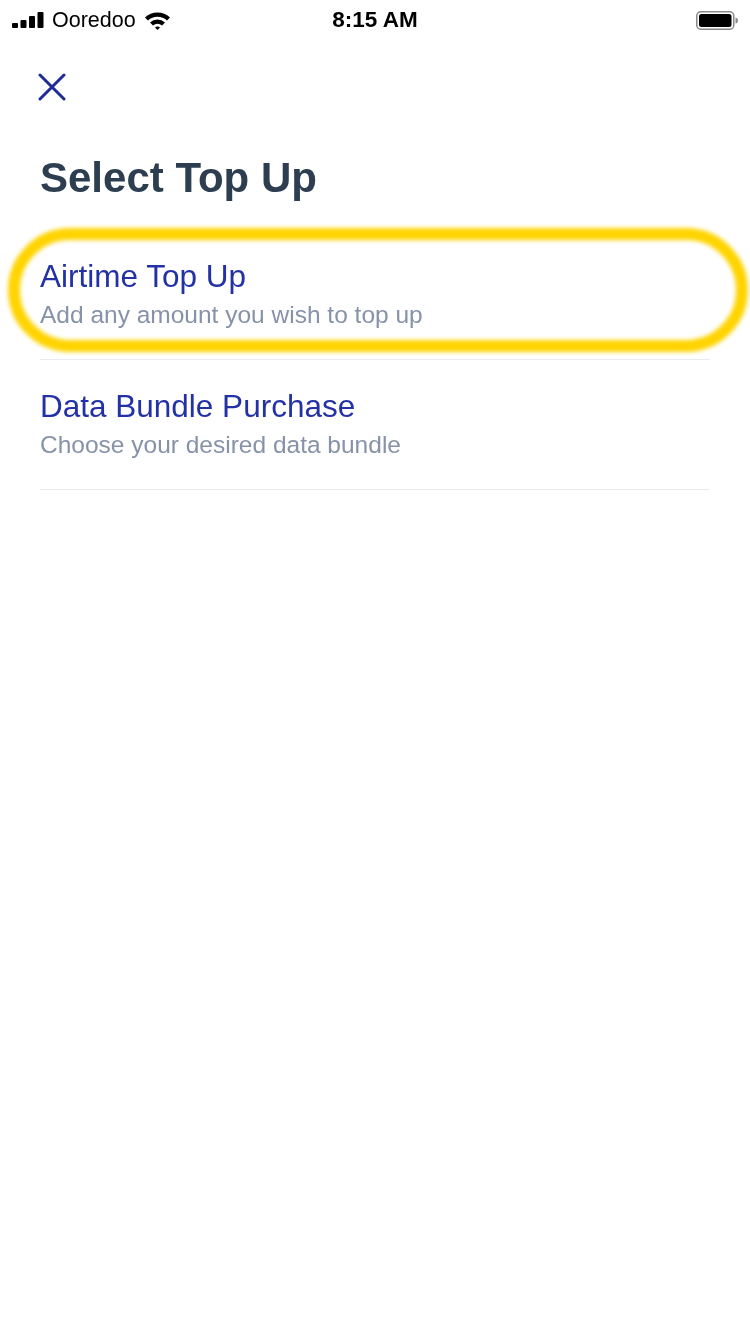  What do you see at coordinates (179, 178) in the screenshot?
I see `page-title: Select Top Up` at bounding box center [179, 178].